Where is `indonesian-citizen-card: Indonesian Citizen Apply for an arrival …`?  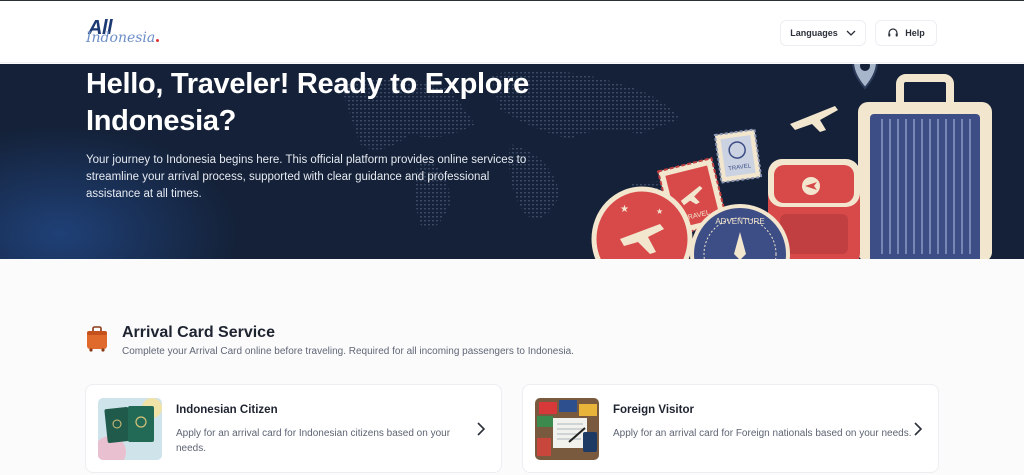 indonesian-citizen-card: Indonesian Citizen Apply for an arrival … is located at coordinates (293, 428).